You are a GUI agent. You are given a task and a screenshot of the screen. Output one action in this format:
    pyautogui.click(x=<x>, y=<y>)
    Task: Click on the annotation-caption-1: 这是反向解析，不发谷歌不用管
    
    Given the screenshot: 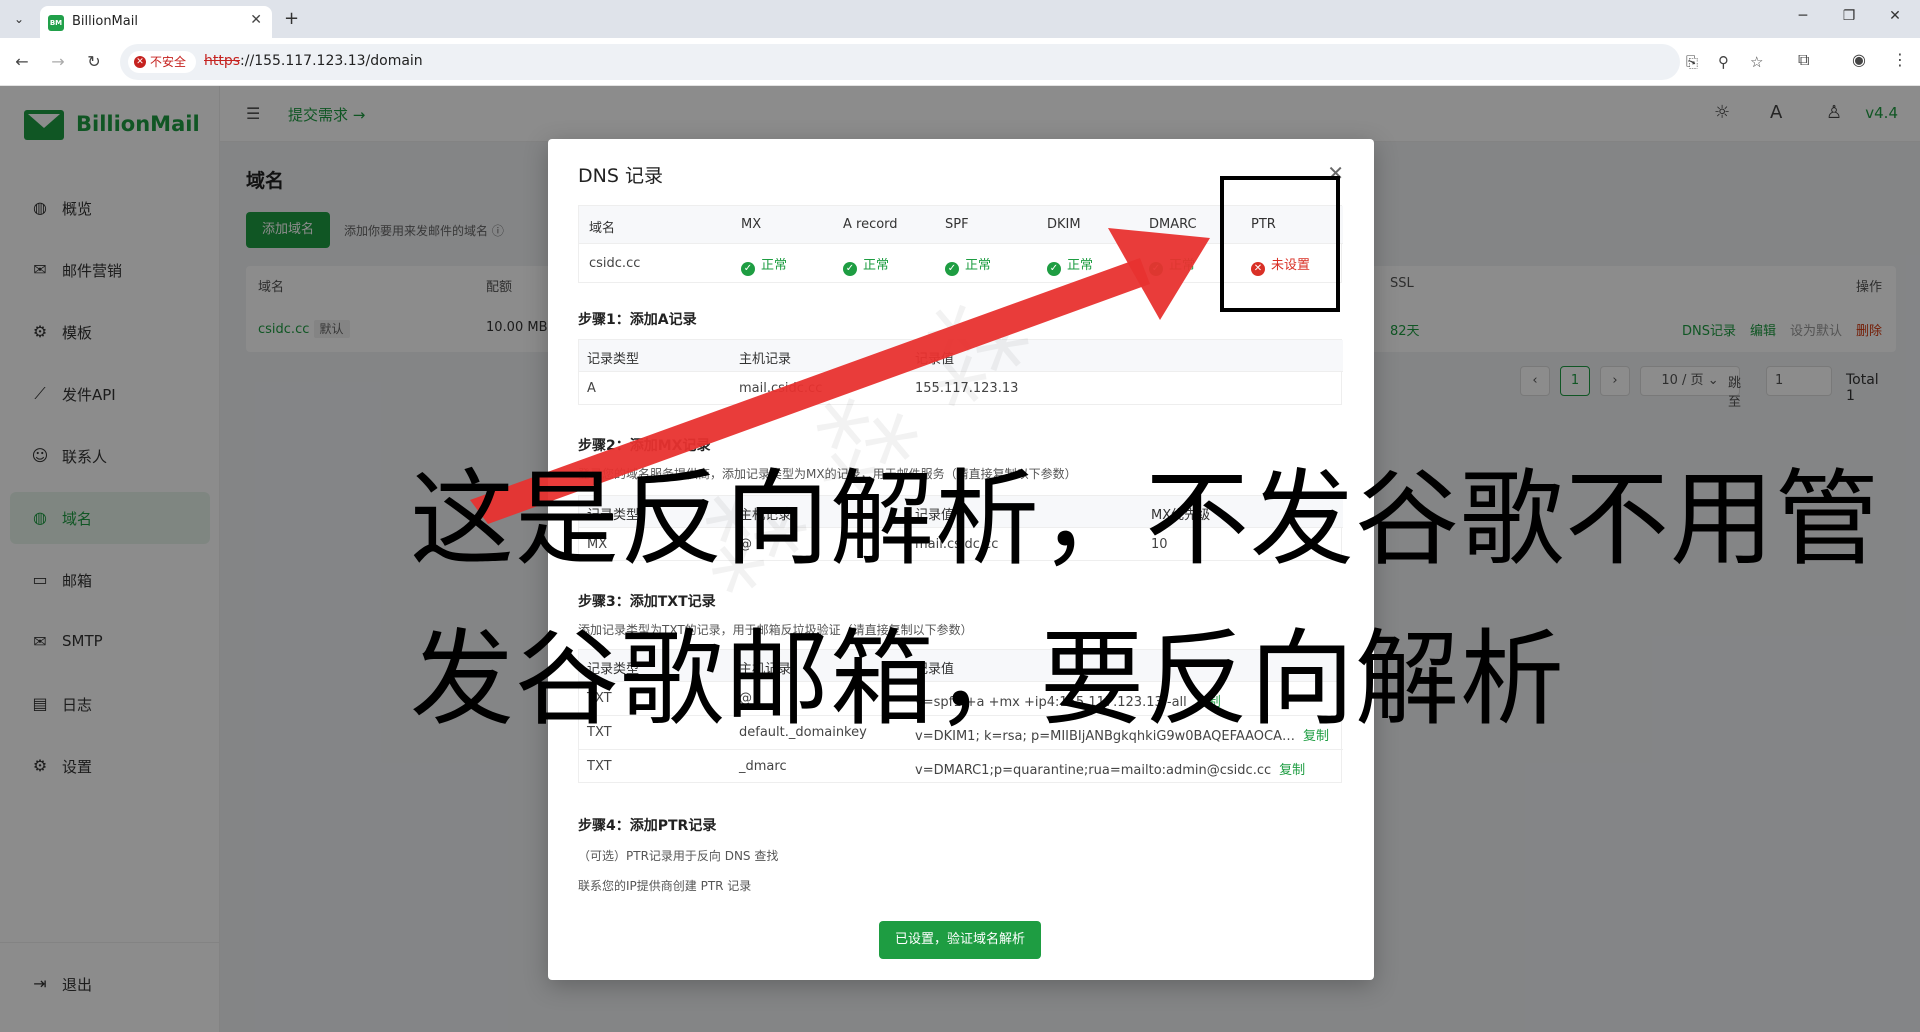 What is the action you would take?
    pyautogui.click(x=1145, y=519)
    